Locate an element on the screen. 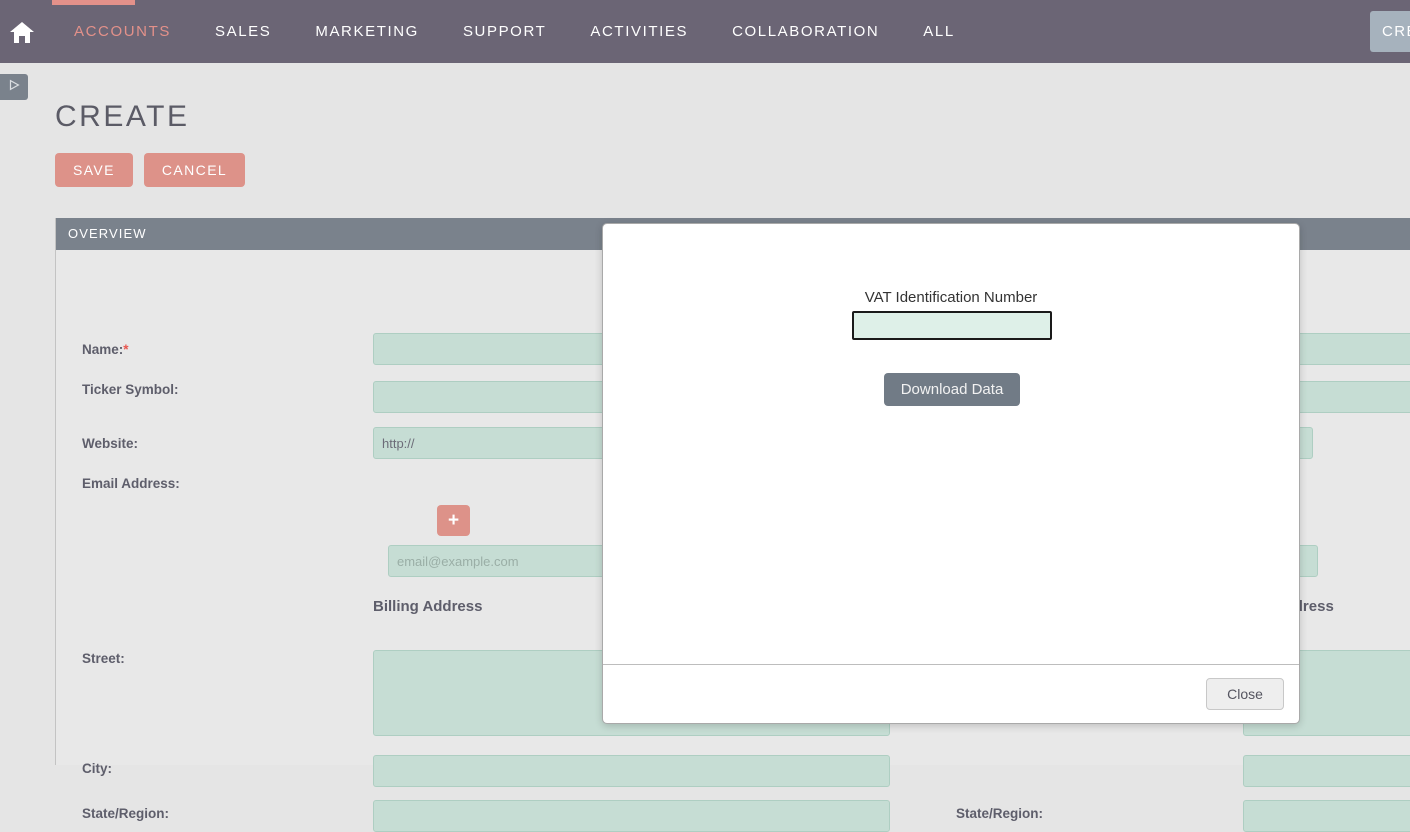  nav-item-accounts: ACCOUNTS is located at coordinates (122, 31).